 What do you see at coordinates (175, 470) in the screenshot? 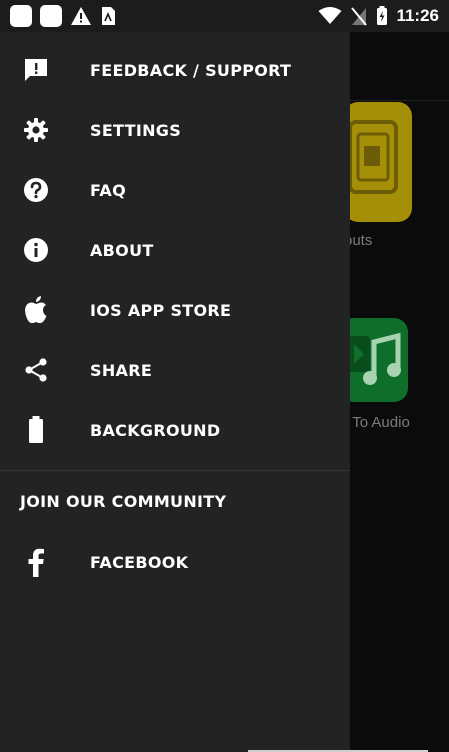
I see `drawer-divider` at bounding box center [175, 470].